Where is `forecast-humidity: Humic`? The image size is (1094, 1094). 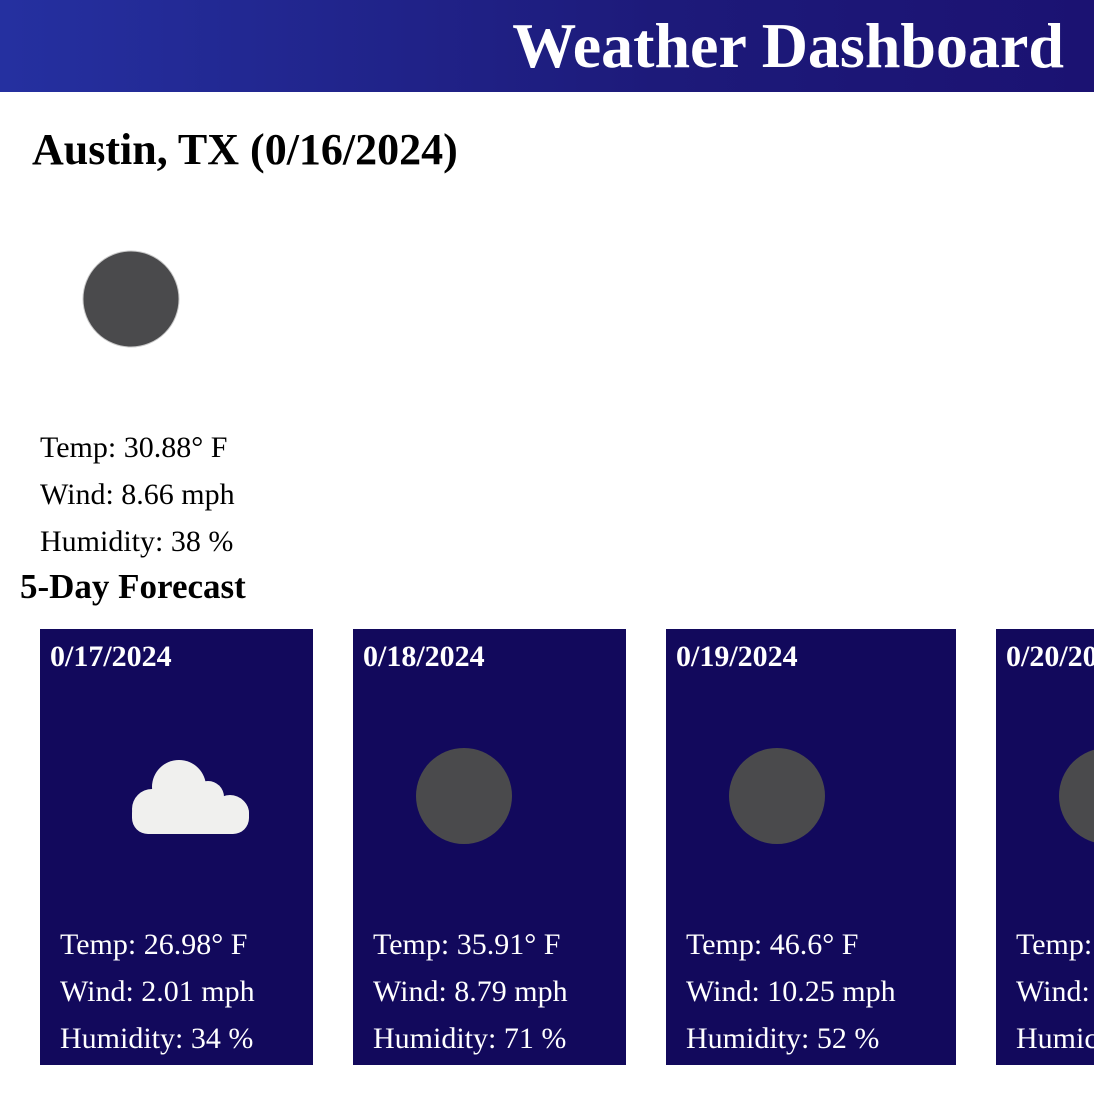 forecast-humidity: Humic is located at coordinates (1055, 1038).